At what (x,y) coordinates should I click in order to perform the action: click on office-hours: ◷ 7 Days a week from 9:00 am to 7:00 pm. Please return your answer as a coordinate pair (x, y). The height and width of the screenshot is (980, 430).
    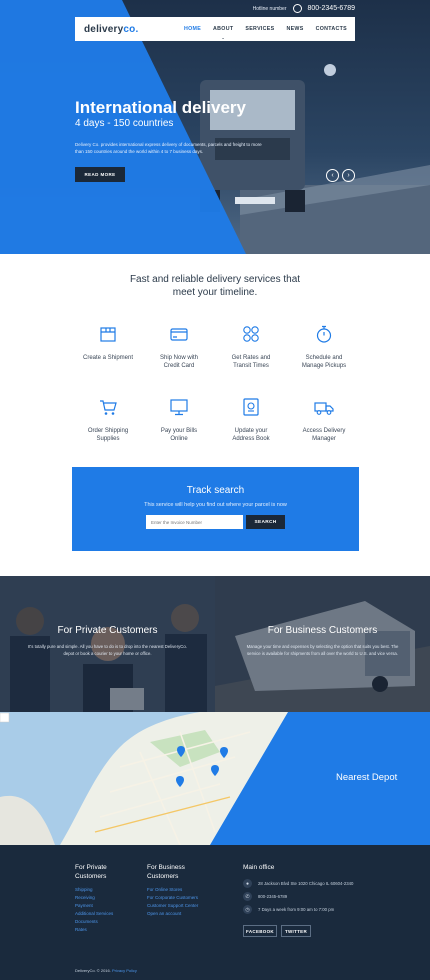
    Looking at the image, I should click on (288, 909).